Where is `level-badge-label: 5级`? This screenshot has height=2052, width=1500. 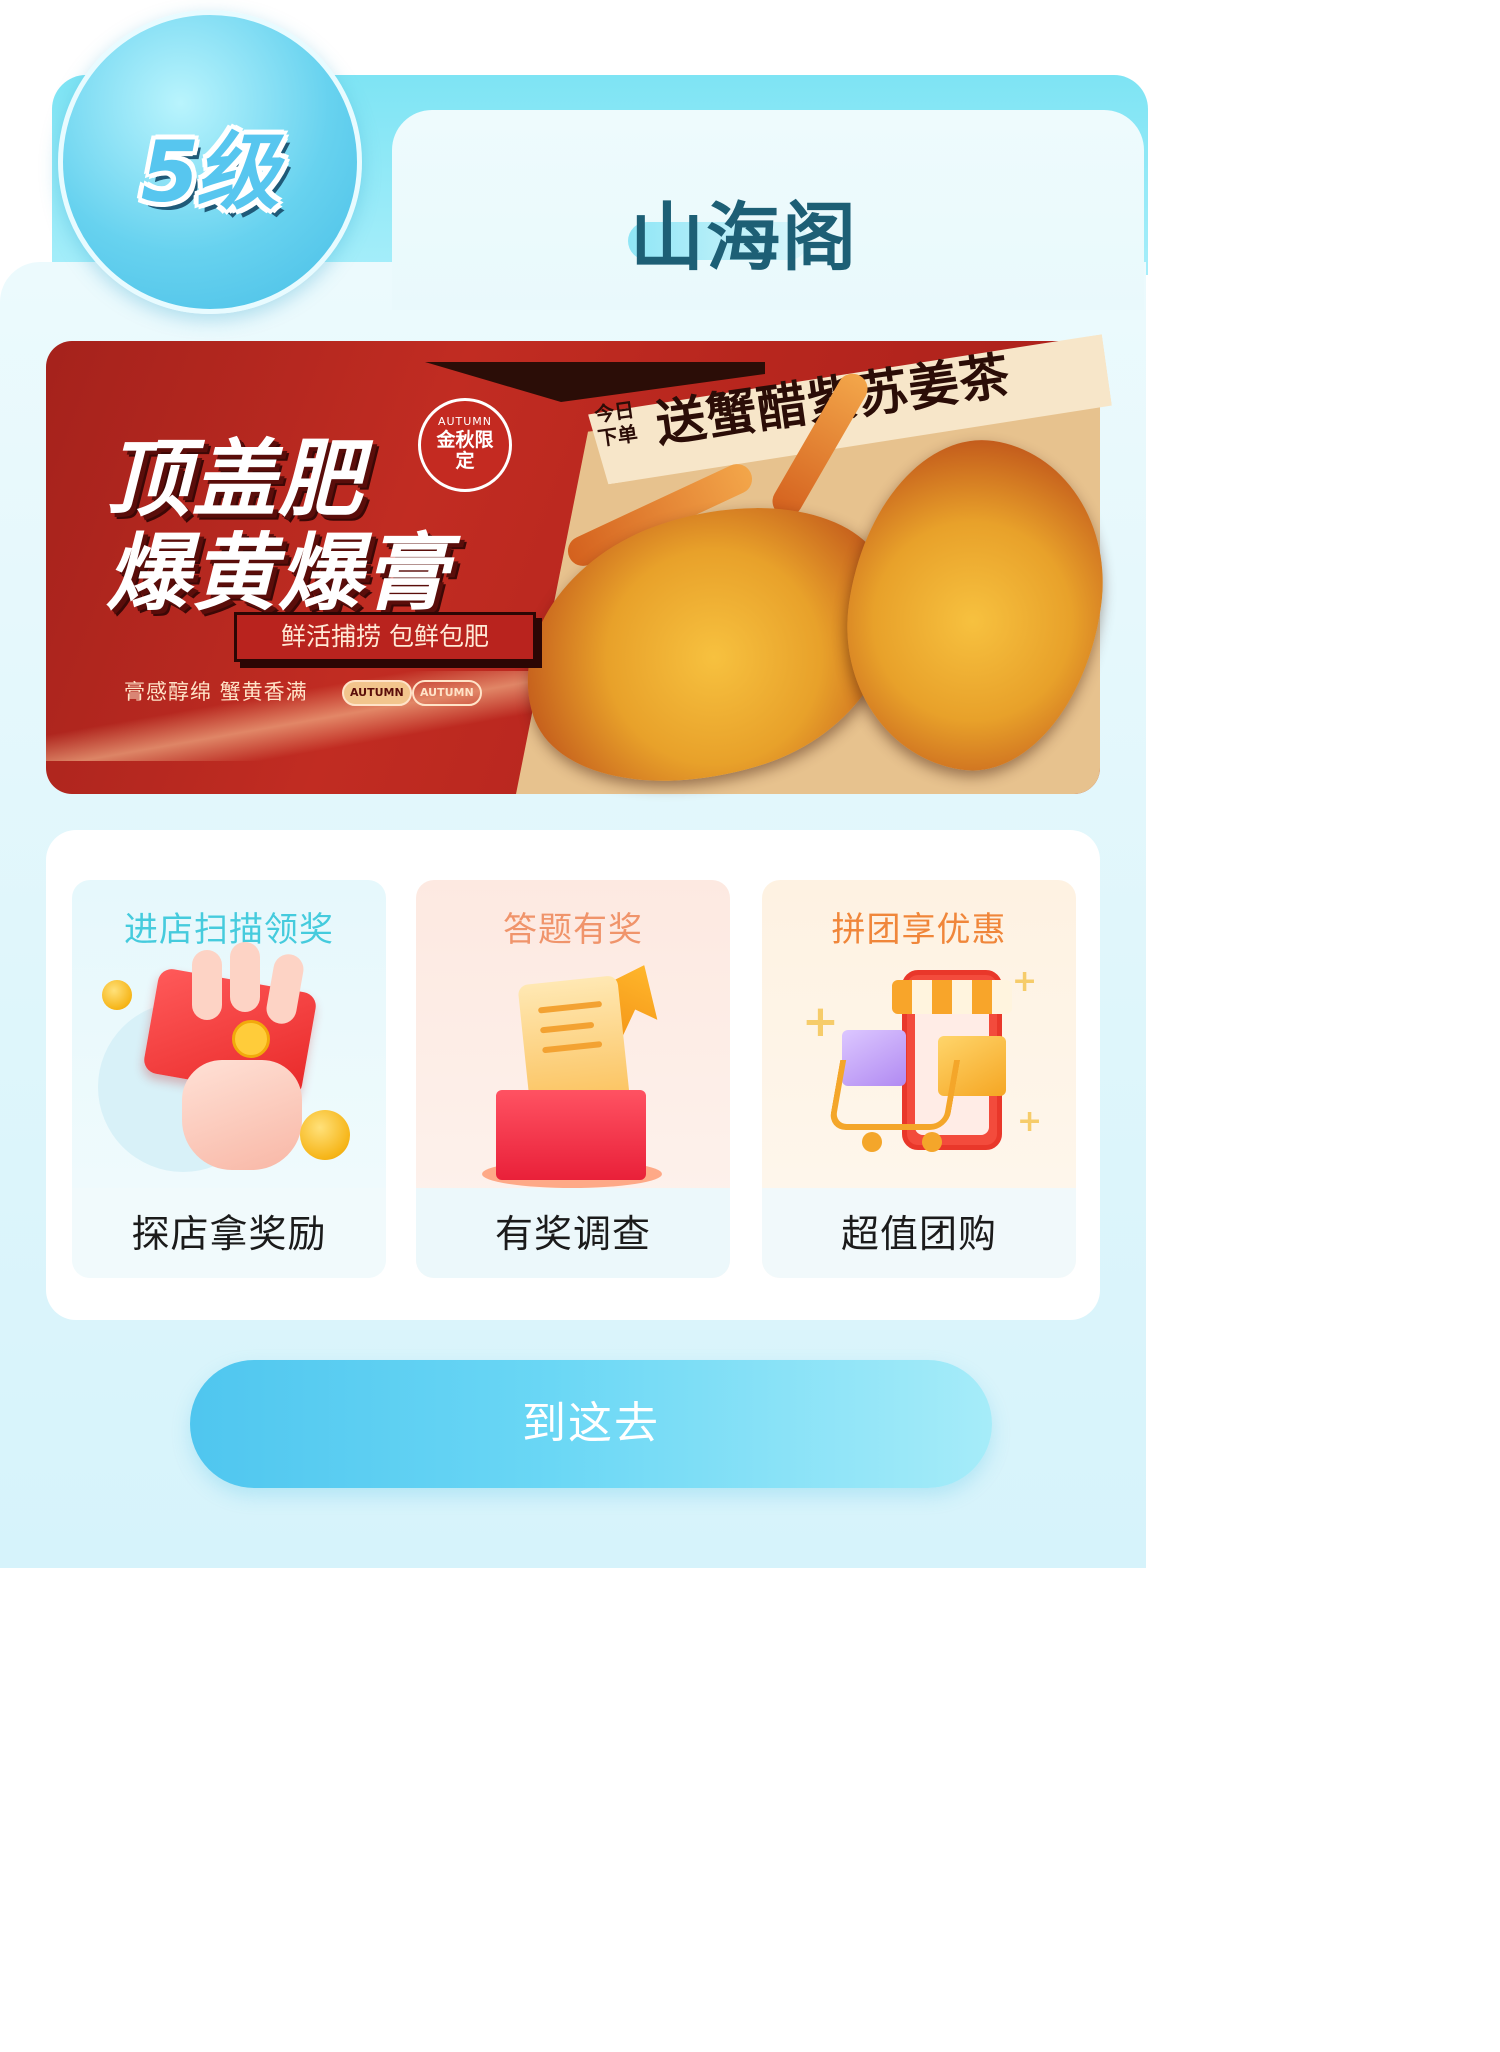 level-badge-label: 5级 is located at coordinates (209, 172).